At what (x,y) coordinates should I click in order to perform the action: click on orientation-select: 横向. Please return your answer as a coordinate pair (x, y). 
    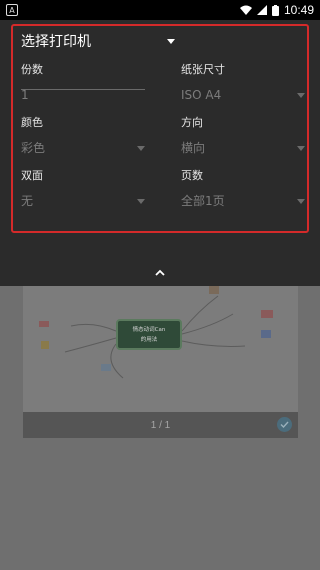
    Looking at the image, I should click on (244, 148).